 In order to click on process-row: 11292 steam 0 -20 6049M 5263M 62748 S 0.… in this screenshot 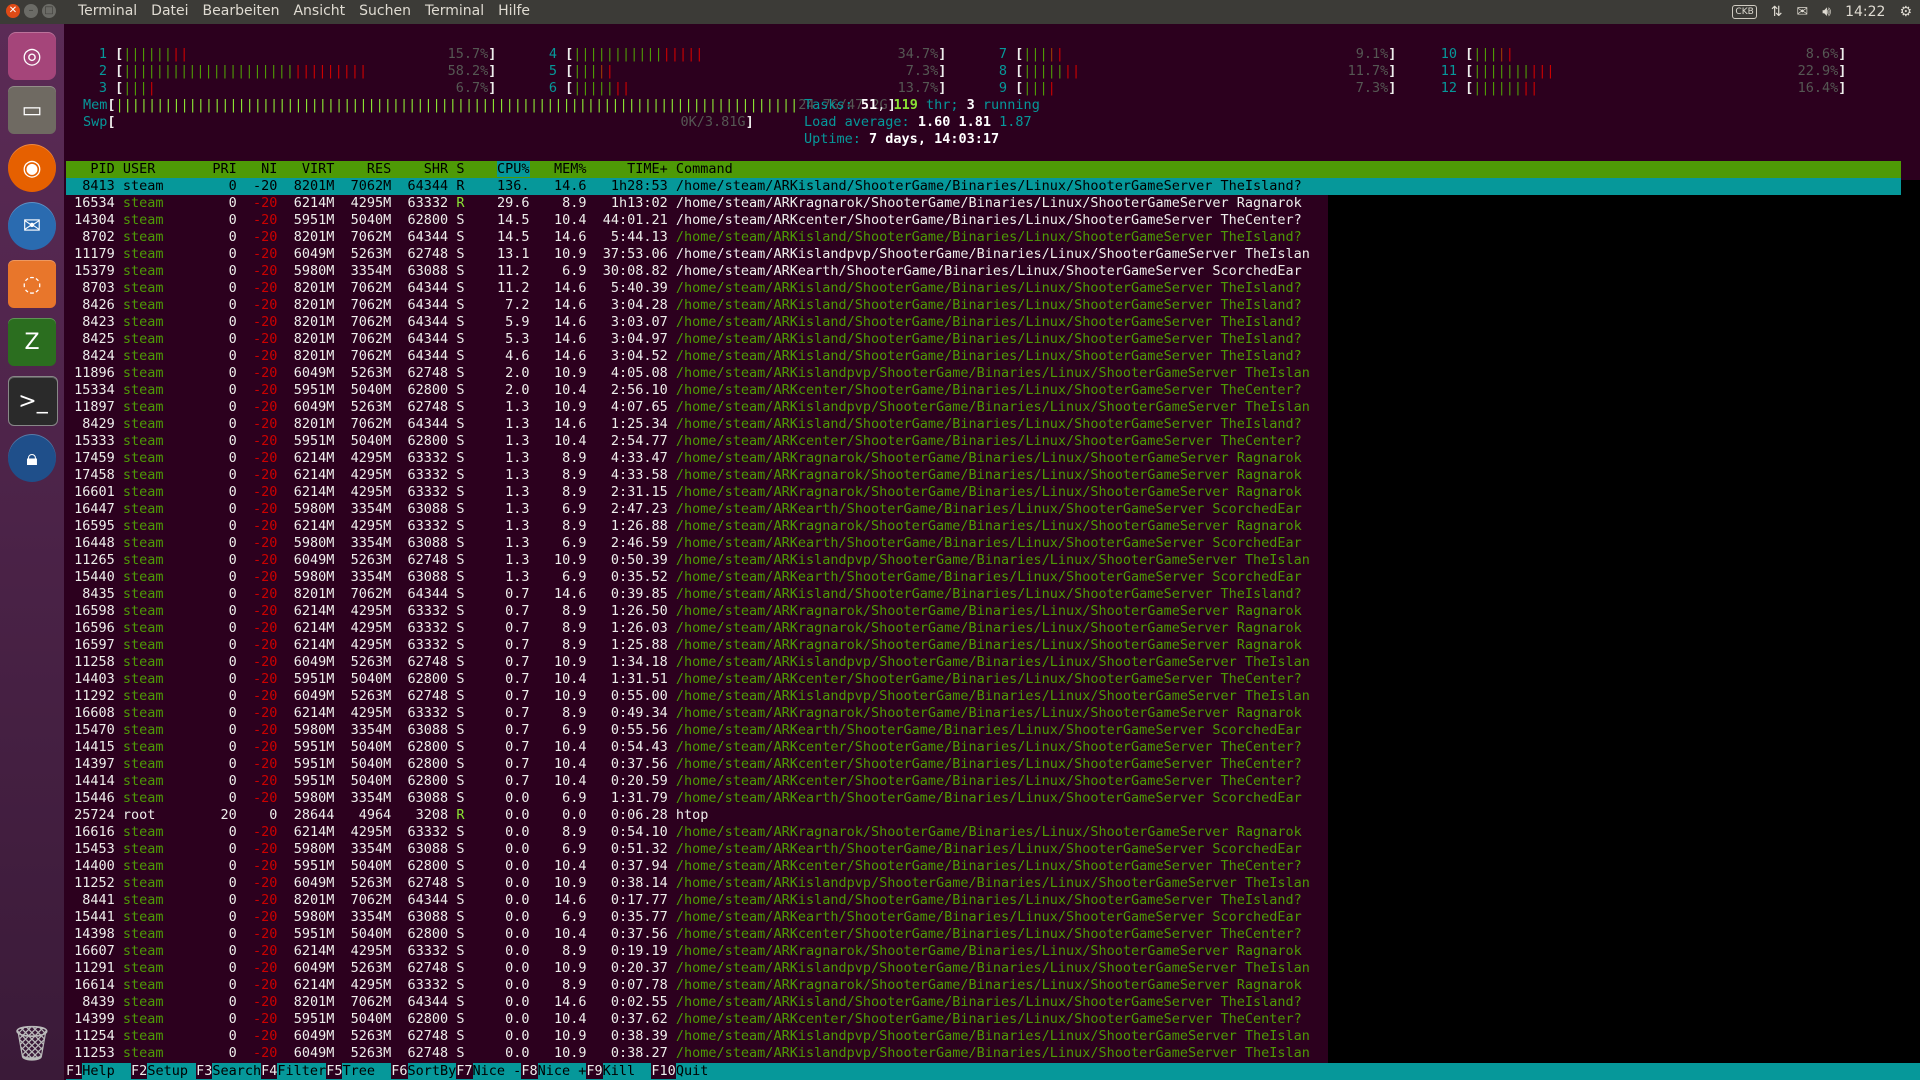, I will do `click(697, 696)`.